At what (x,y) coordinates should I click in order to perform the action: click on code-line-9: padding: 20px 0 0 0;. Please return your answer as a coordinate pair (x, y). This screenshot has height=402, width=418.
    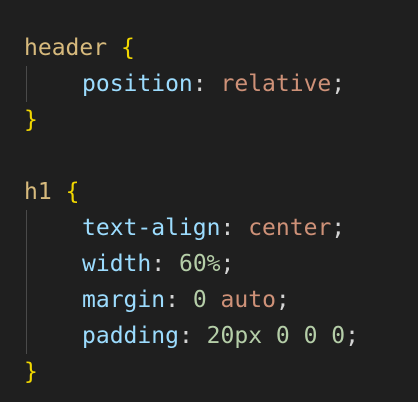
    Looking at the image, I should click on (220, 336).